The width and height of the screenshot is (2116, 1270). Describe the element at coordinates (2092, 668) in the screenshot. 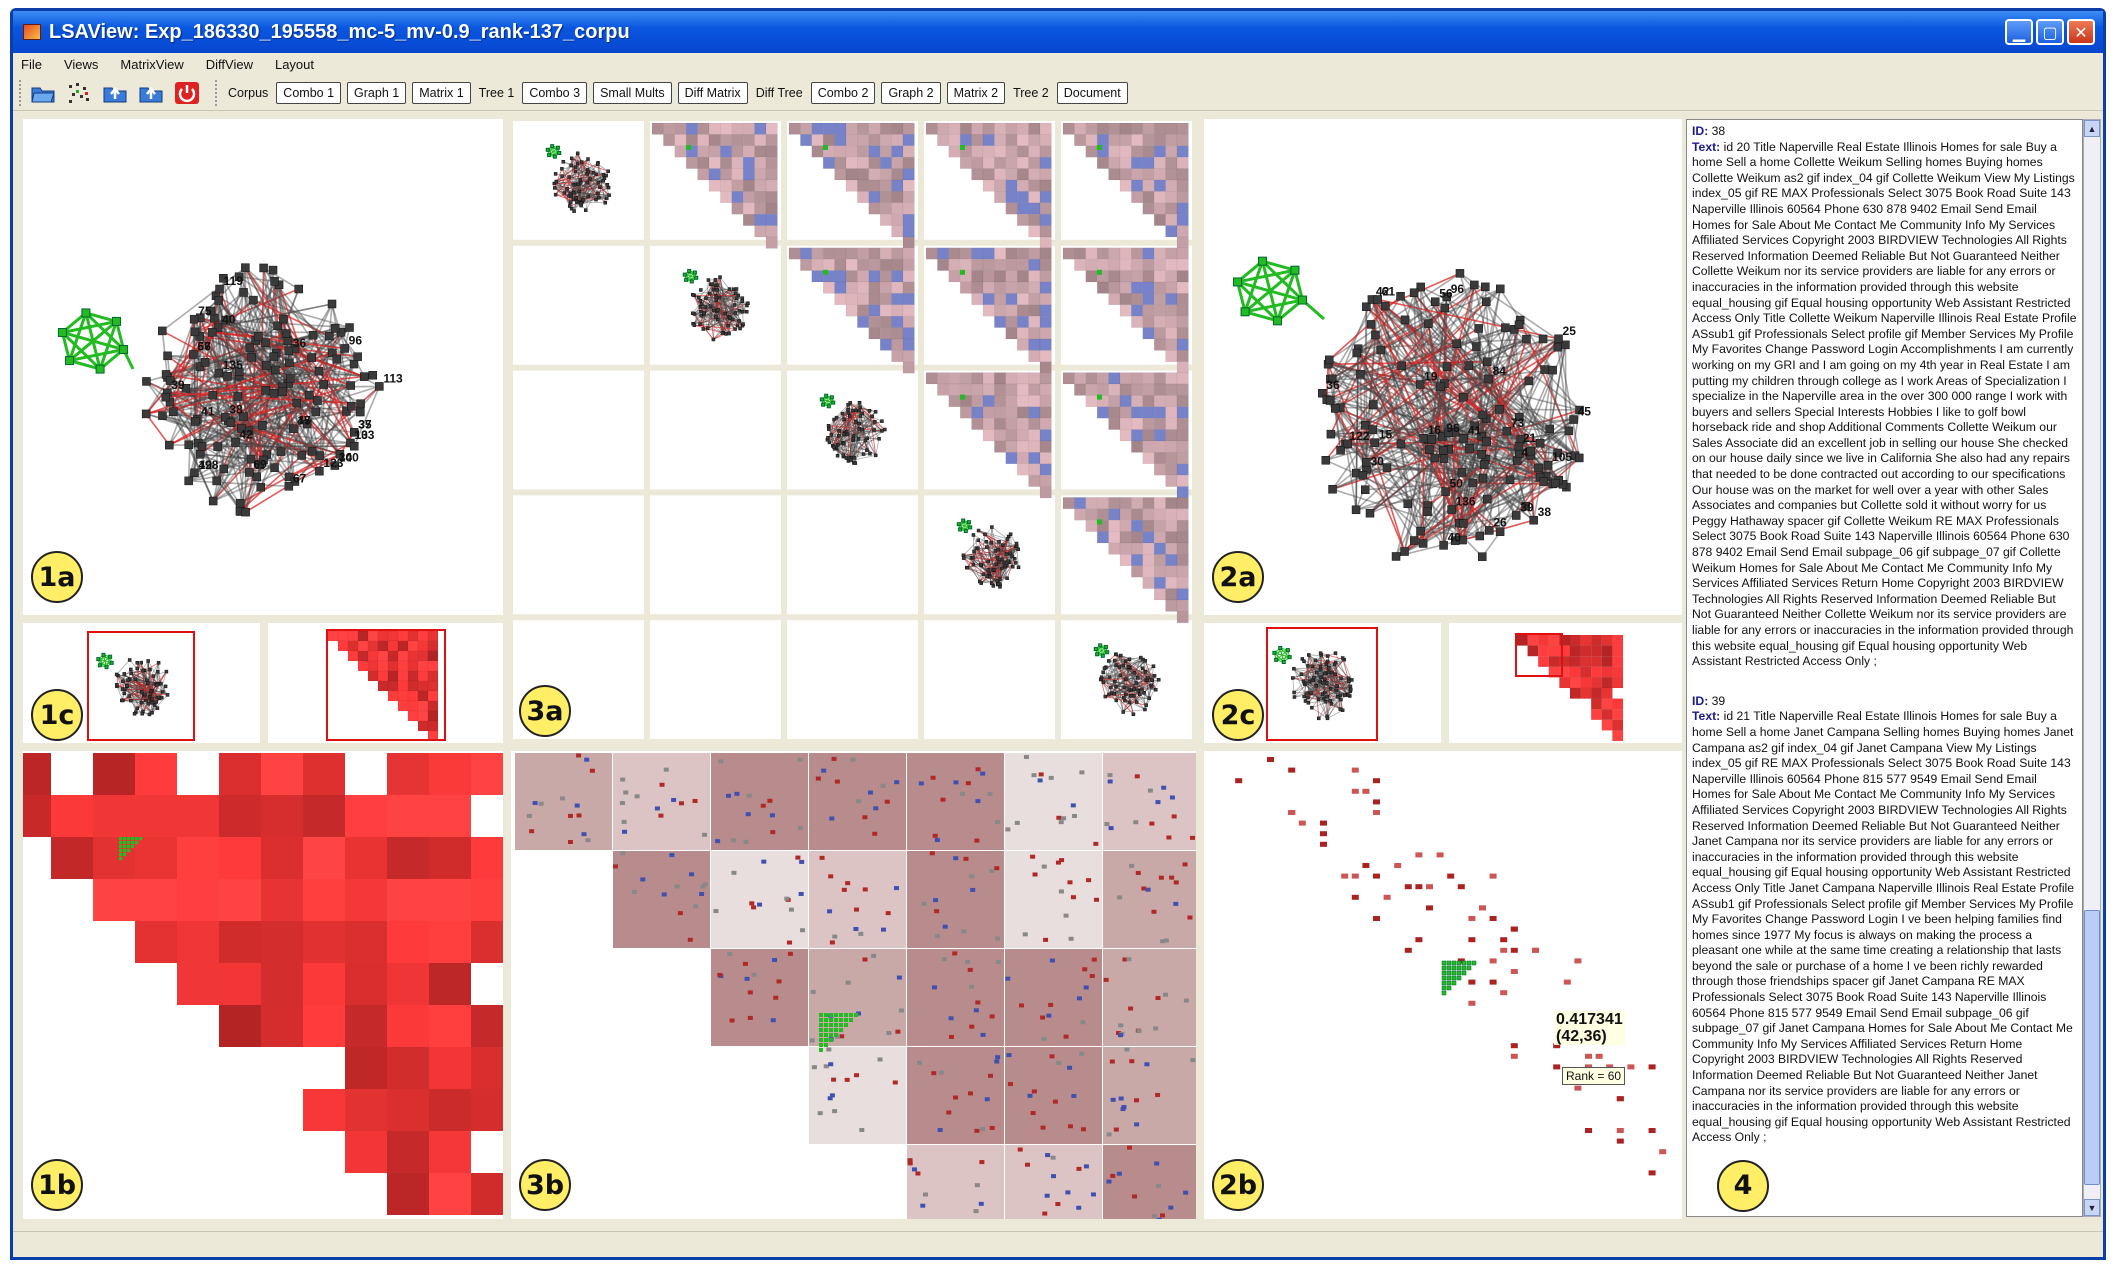

I see `document-scrollbar: ▲ ▼` at that location.